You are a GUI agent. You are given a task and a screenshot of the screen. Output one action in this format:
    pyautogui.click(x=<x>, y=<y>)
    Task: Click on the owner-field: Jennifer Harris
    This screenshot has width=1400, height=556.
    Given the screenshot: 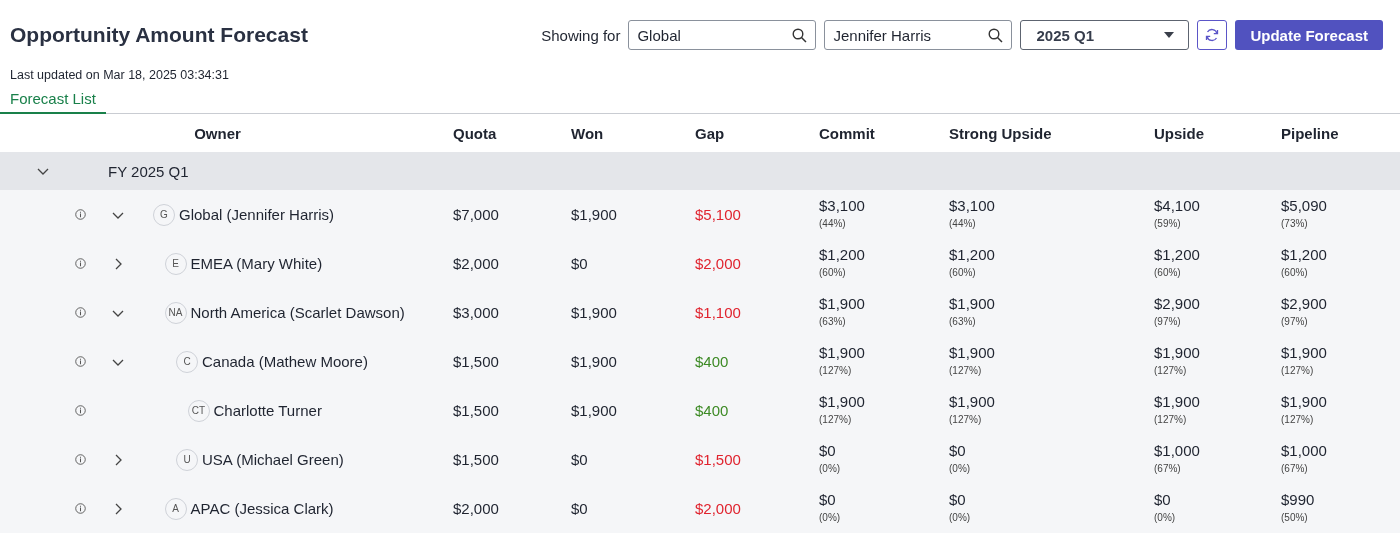 What is the action you would take?
    pyautogui.click(x=918, y=35)
    